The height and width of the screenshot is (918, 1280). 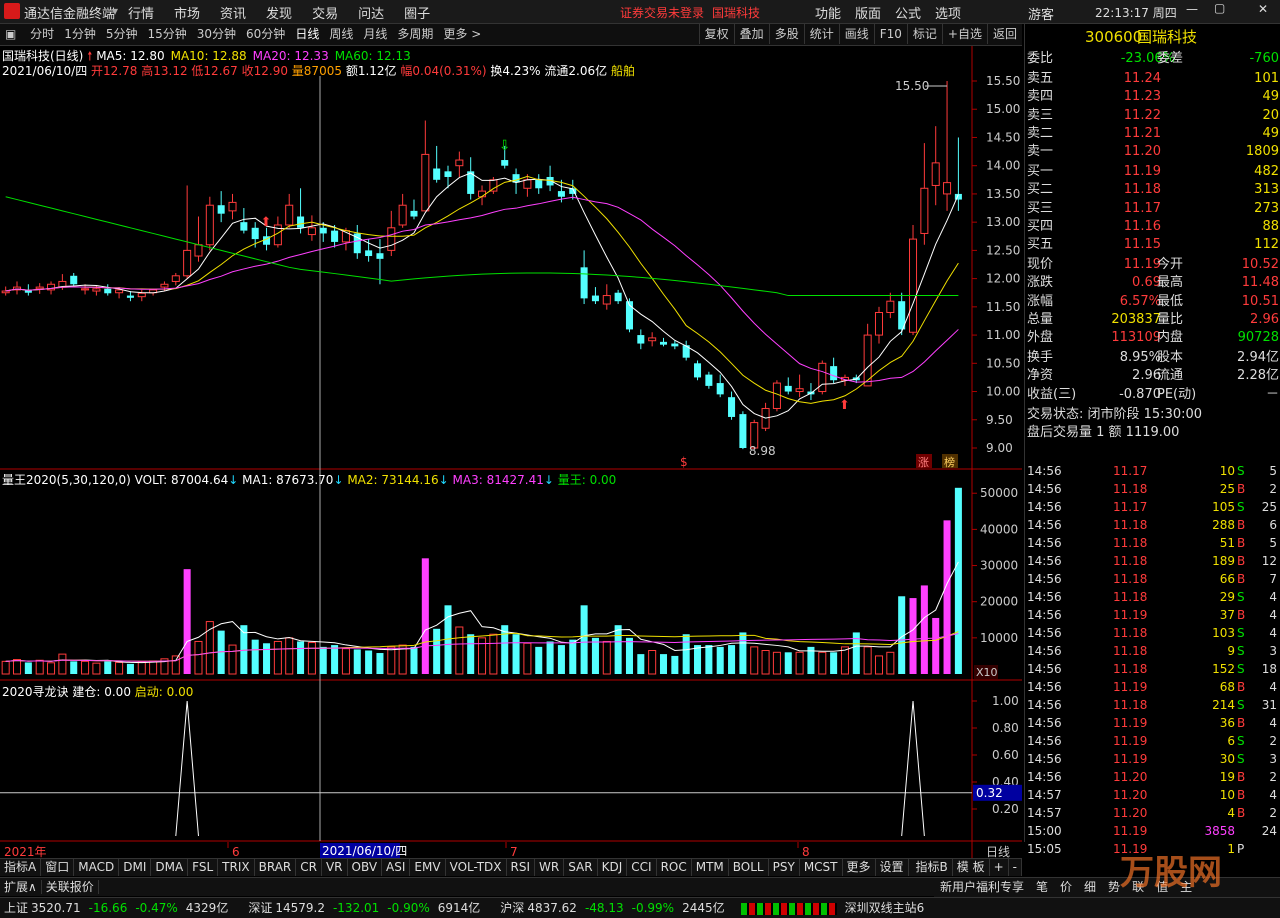 What do you see at coordinates (581, 867) in the screenshot?
I see `indicator-tab: SAR` at bounding box center [581, 867].